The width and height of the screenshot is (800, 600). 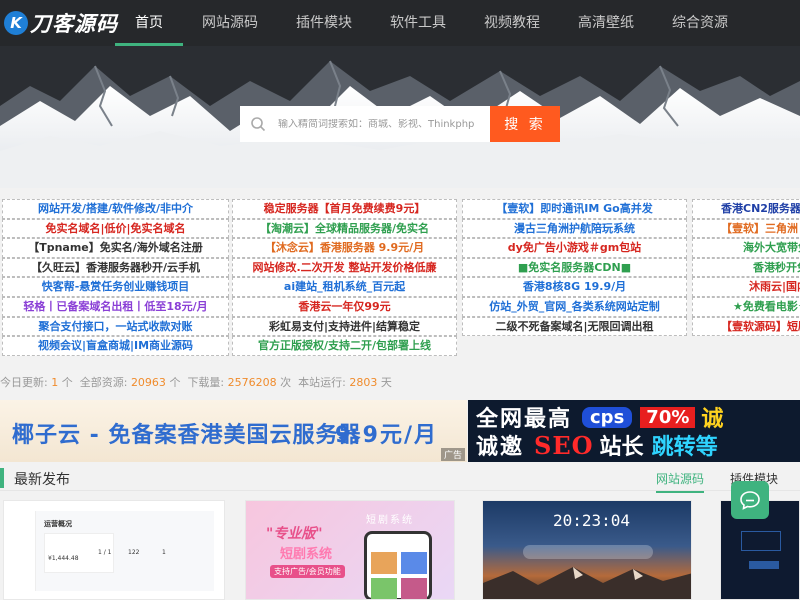 I want to click on ad-link: 稳定服务器【首月免费续费9元】, so click(x=344, y=209).